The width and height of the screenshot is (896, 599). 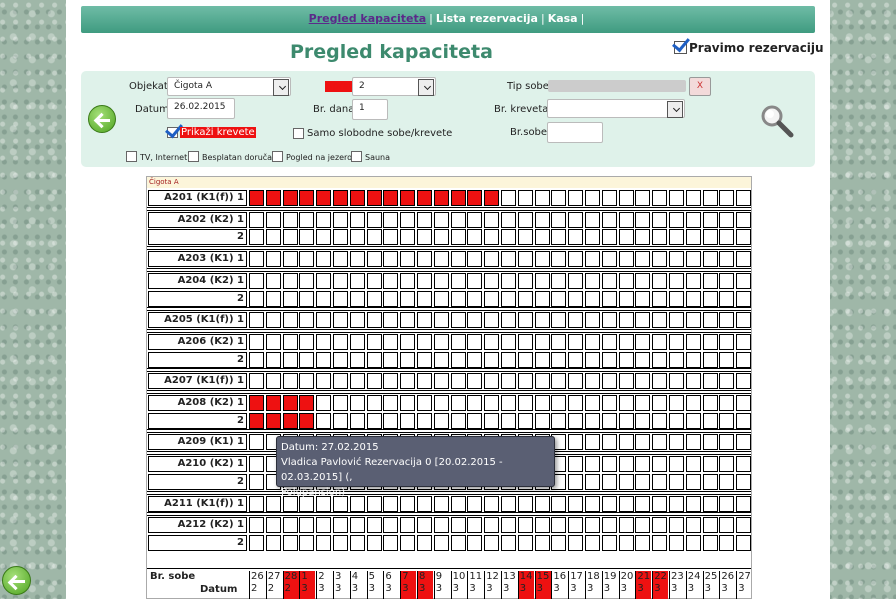 I want to click on br-kreveta-select, so click(x=616, y=108).